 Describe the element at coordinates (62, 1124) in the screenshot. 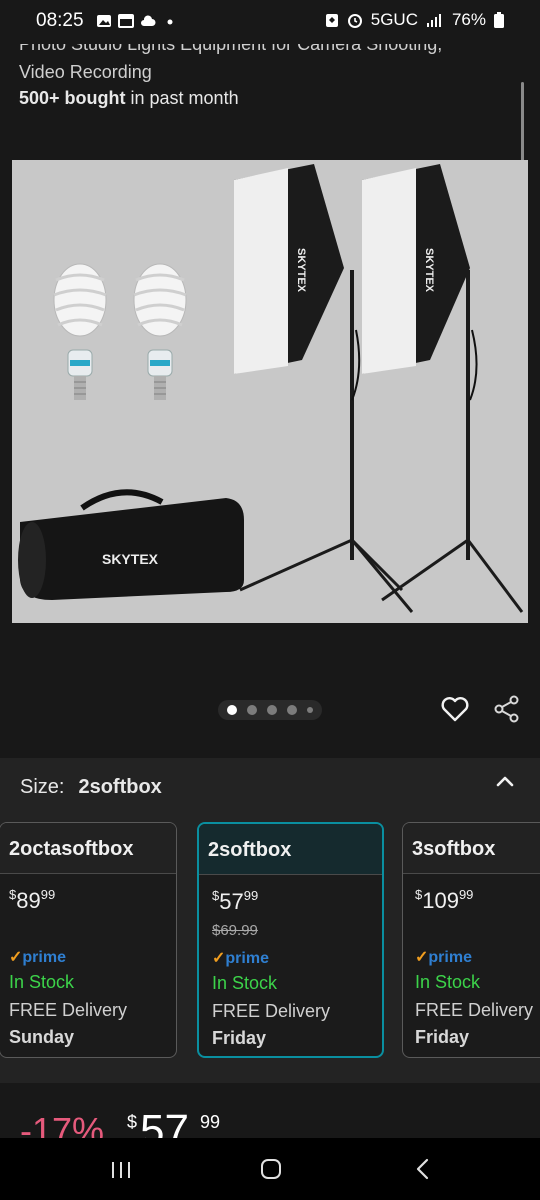

I see `discount-percent: -17%` at that location.